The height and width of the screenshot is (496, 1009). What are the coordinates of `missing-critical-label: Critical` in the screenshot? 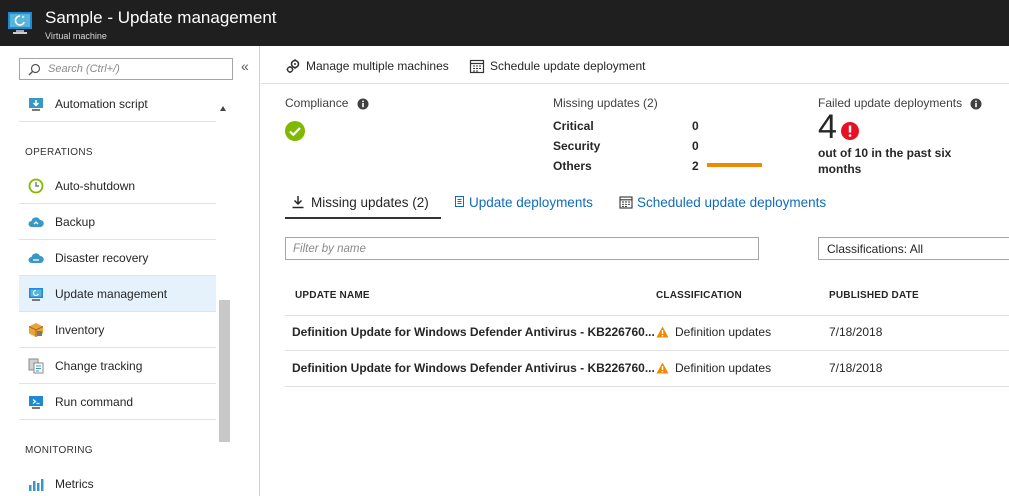 It's located at (573, 126).